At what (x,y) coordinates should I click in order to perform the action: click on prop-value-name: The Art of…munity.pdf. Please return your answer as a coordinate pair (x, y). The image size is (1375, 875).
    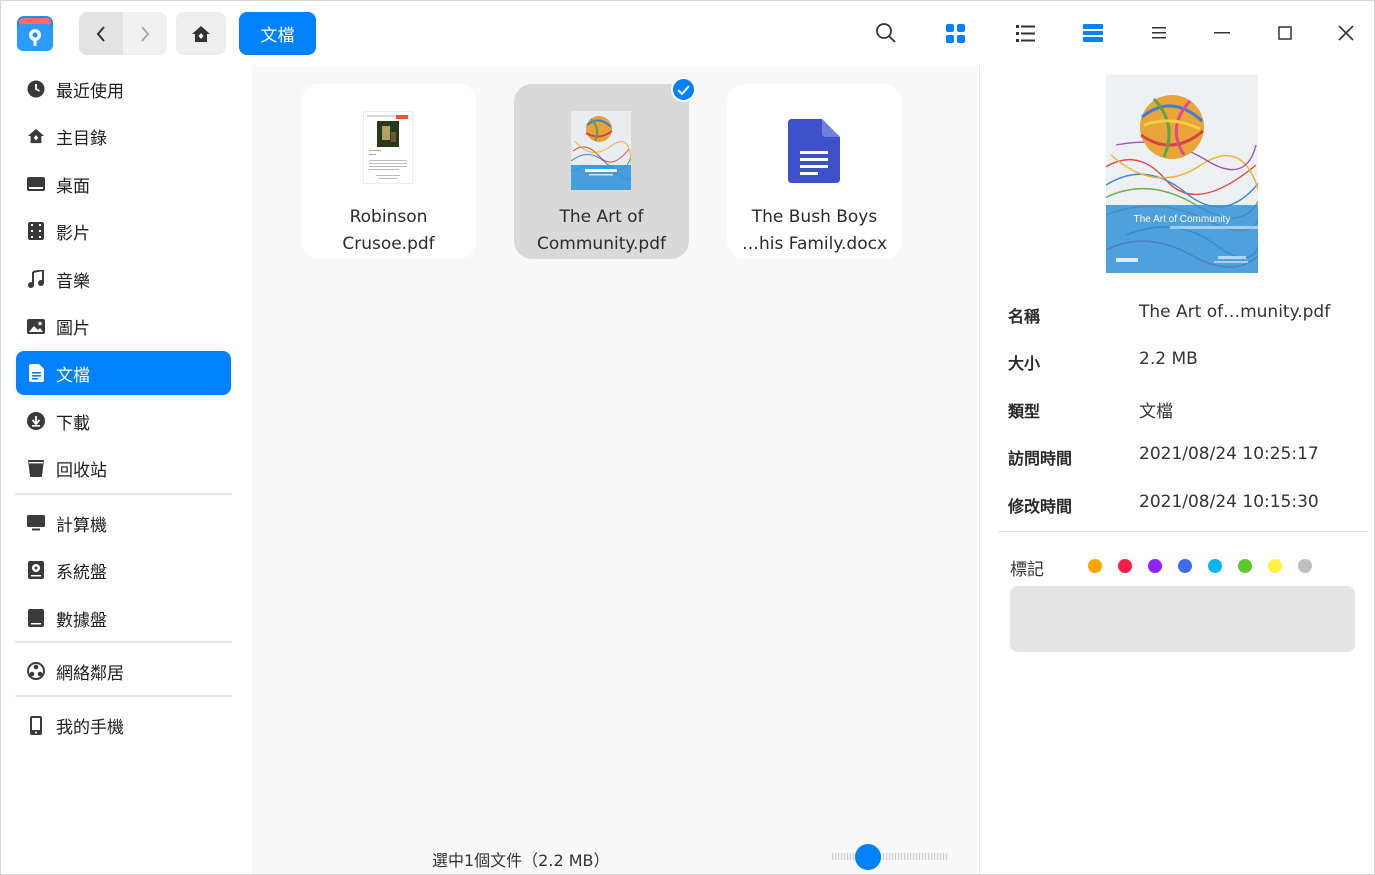
    Looking at the image, I should click on (1235, 312).